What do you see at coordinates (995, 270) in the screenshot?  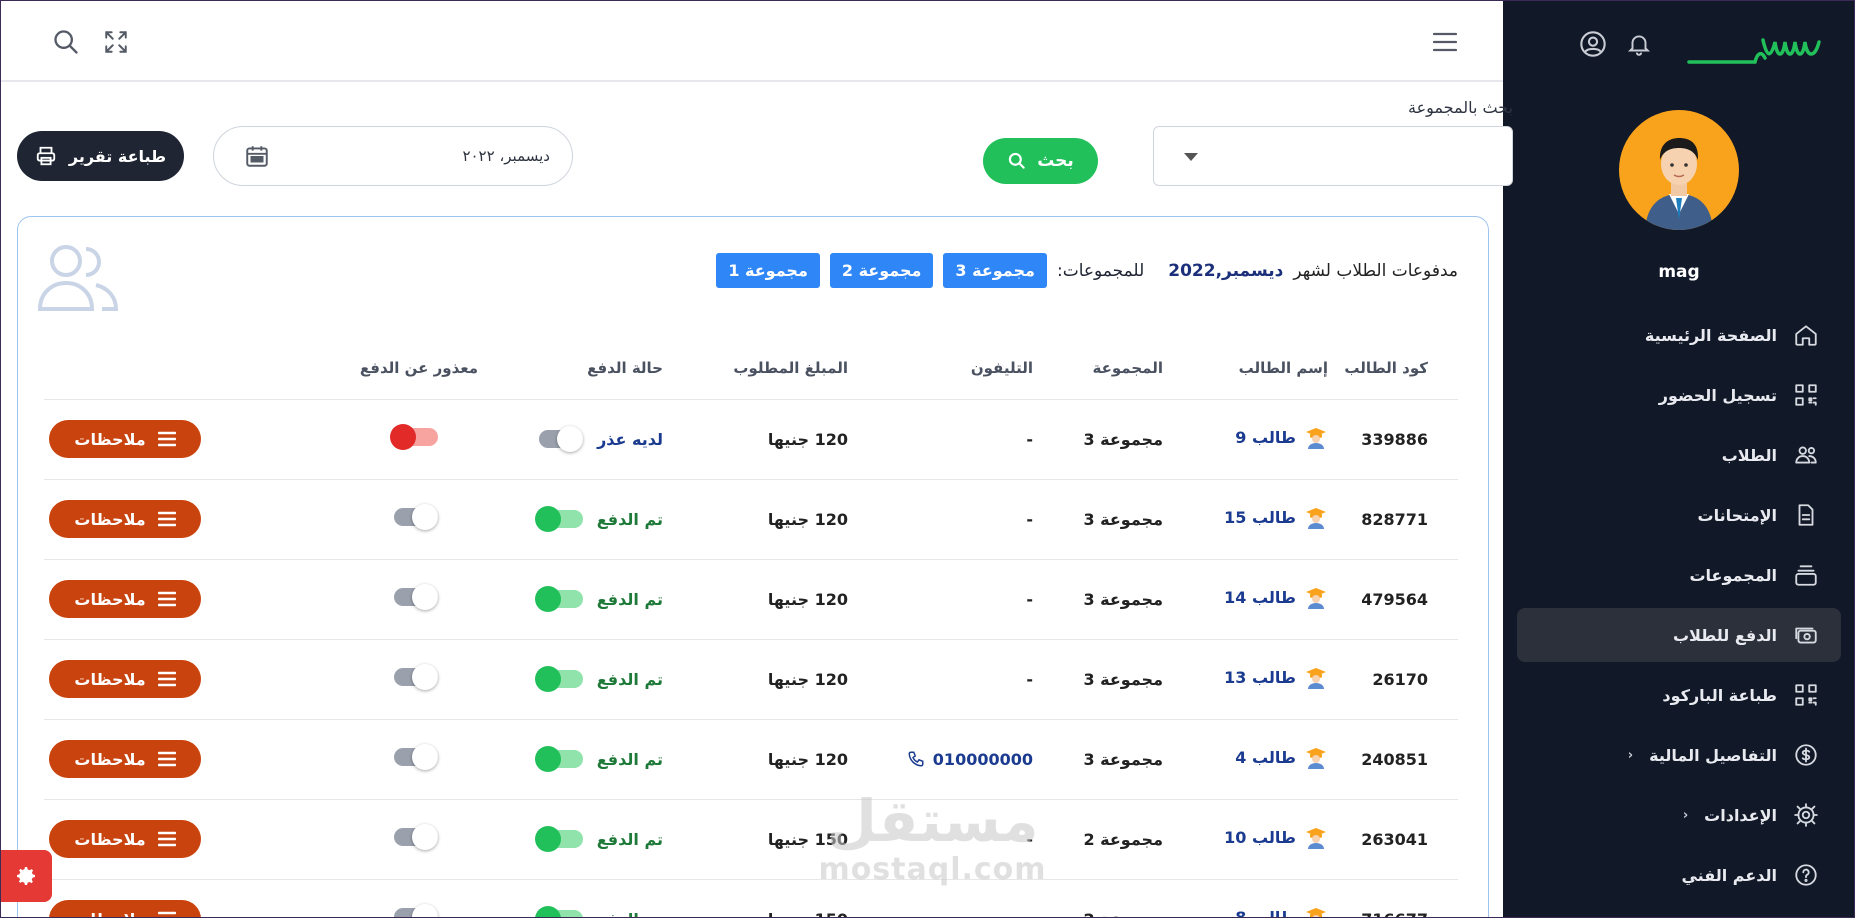 I see `group-badge-3: مجموعة 3` at bounding box center [995, 270].